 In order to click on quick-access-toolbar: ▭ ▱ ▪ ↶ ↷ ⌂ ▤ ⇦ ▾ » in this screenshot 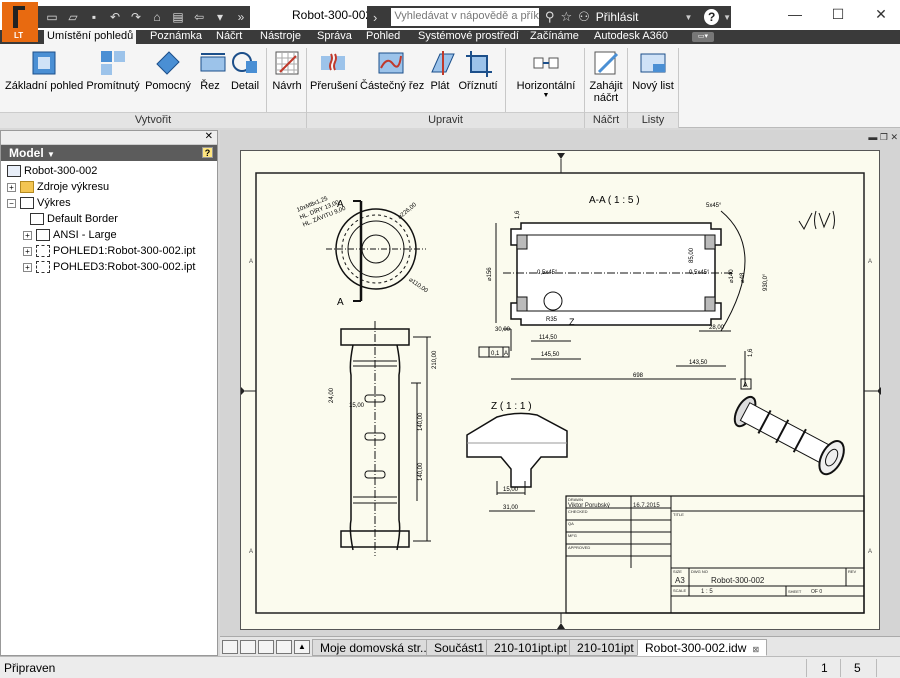, I will do `click(144, 17)`.